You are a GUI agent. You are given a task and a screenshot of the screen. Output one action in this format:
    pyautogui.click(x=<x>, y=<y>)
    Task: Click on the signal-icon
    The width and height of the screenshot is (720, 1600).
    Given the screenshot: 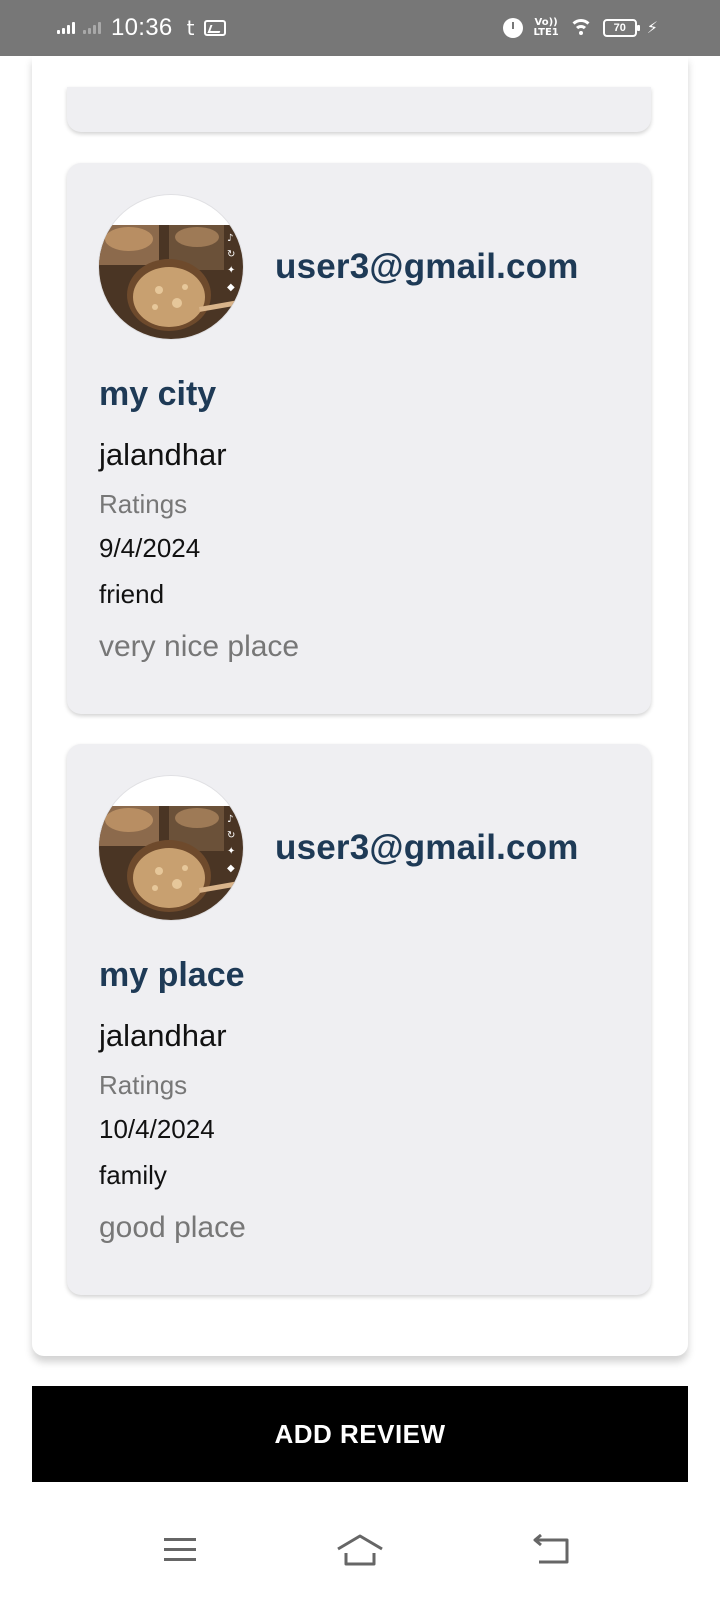 What is the action you would take?
    pyautogui.click(x=66, y=28)
    